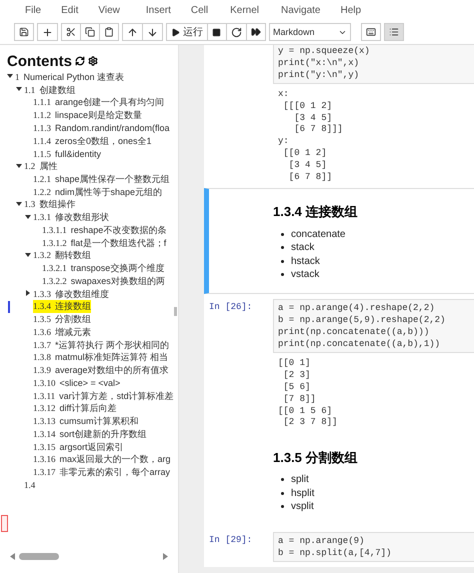 The width and height of the screenshot is (474, 573). Describe the element at coordinates (103, 281) in the screenshot. I see `toc-entry: 1.3.2.2 swapaxes对换数组的两` at that location.